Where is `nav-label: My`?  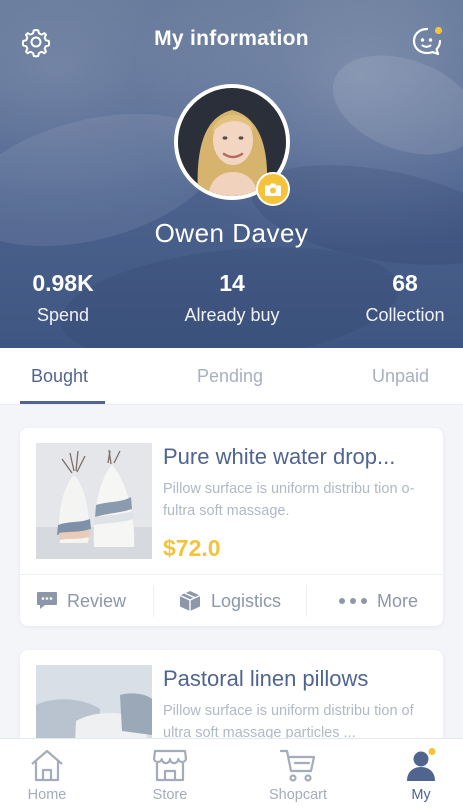 nav-label: My is located at coordinates (421, 795).